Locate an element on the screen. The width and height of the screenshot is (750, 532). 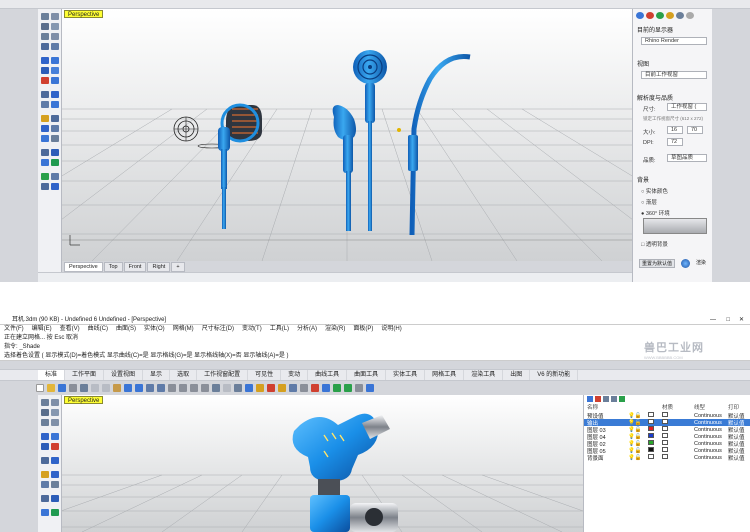
curve-tool-icon is located at coordinates (55, 46).